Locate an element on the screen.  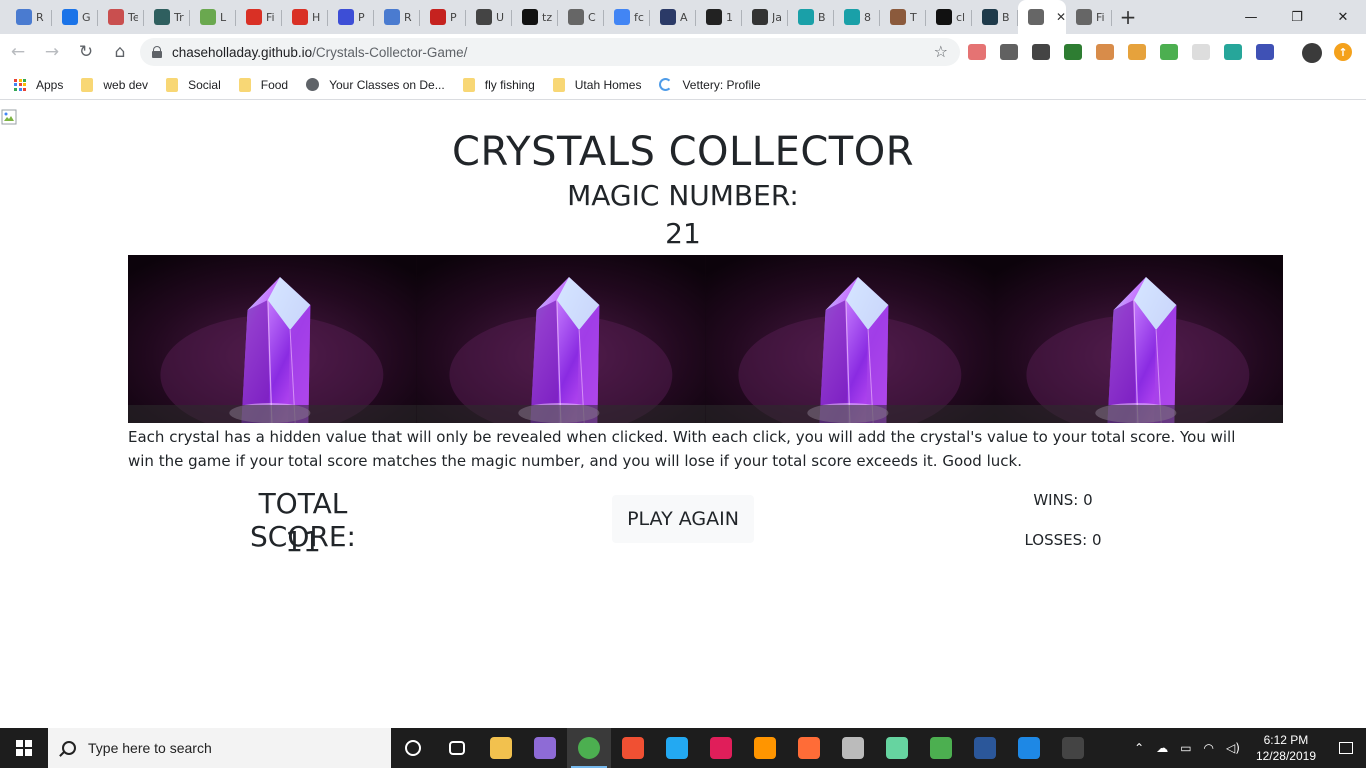
taskbar-search: Type here to search is located at coordinates (219, 748).